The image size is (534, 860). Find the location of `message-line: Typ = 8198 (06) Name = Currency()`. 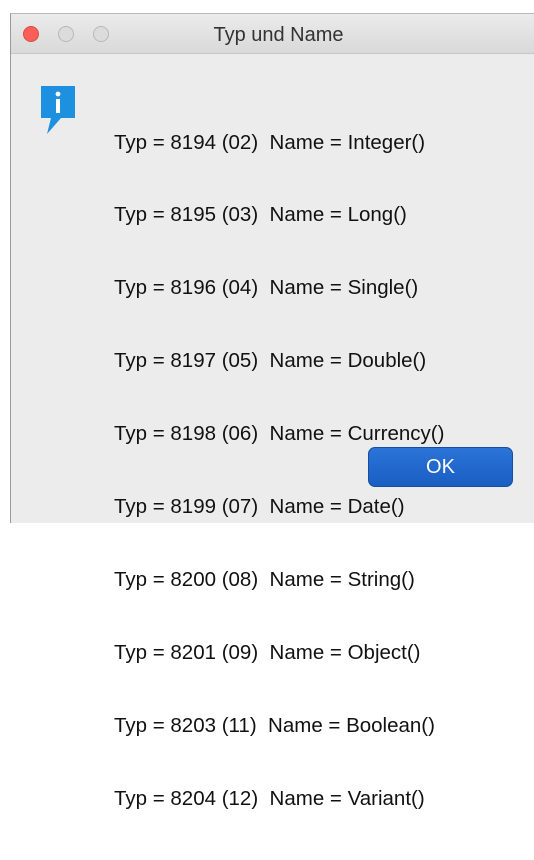

message-line: Typ = 8198 (06) Name = Currency() is located at coordinates (279, 434).